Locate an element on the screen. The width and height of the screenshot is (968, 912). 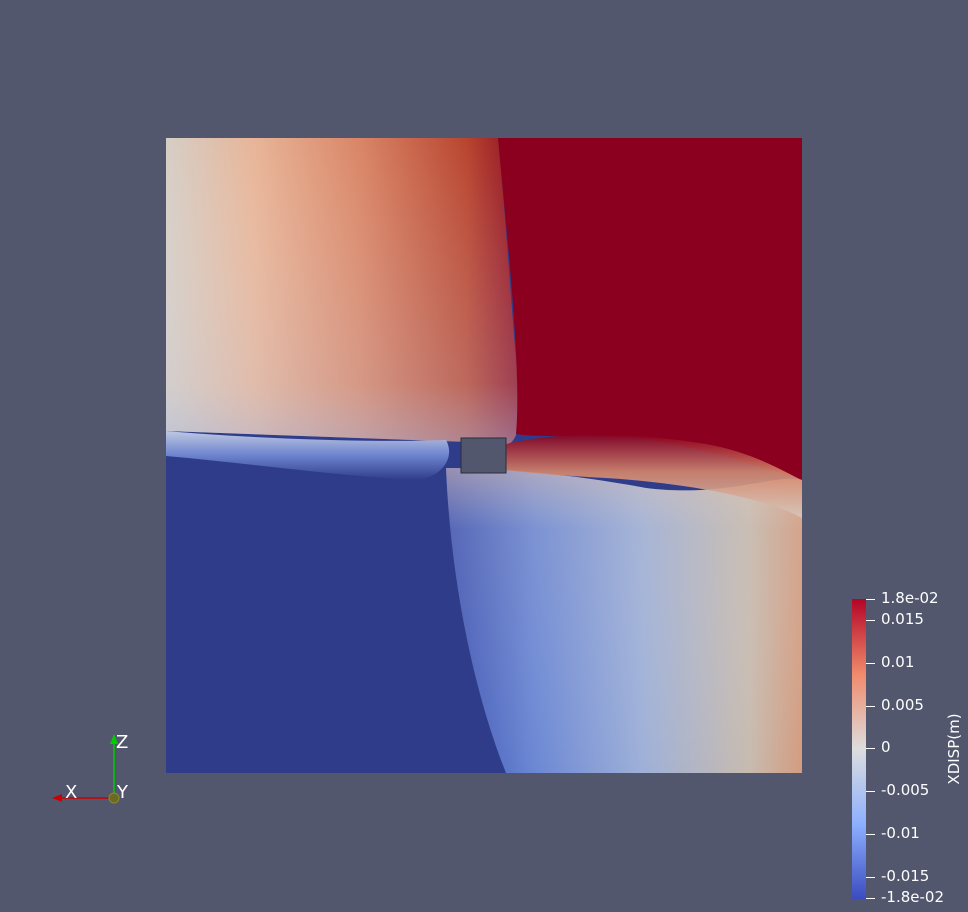
colorbar-tick-label: -0.005 is located at coordinates (905, 790).